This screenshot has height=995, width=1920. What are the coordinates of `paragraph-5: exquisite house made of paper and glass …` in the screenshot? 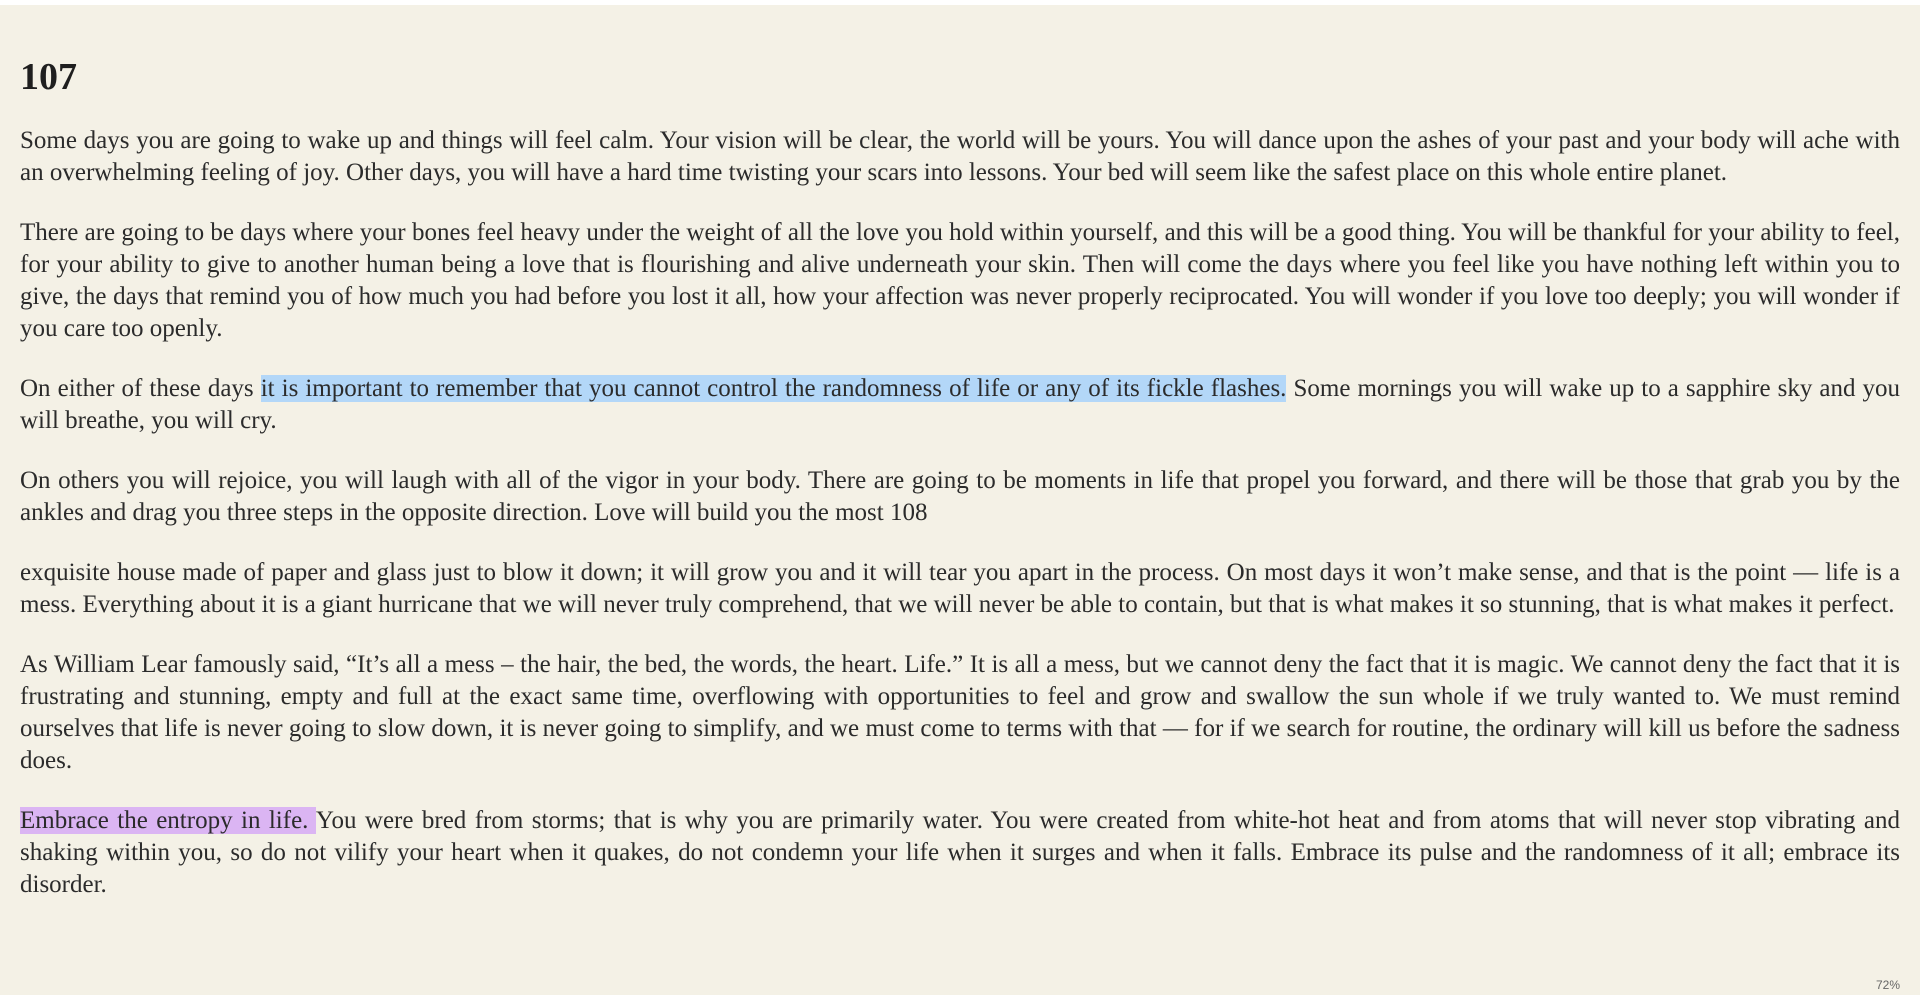 It's located at (960, 589).